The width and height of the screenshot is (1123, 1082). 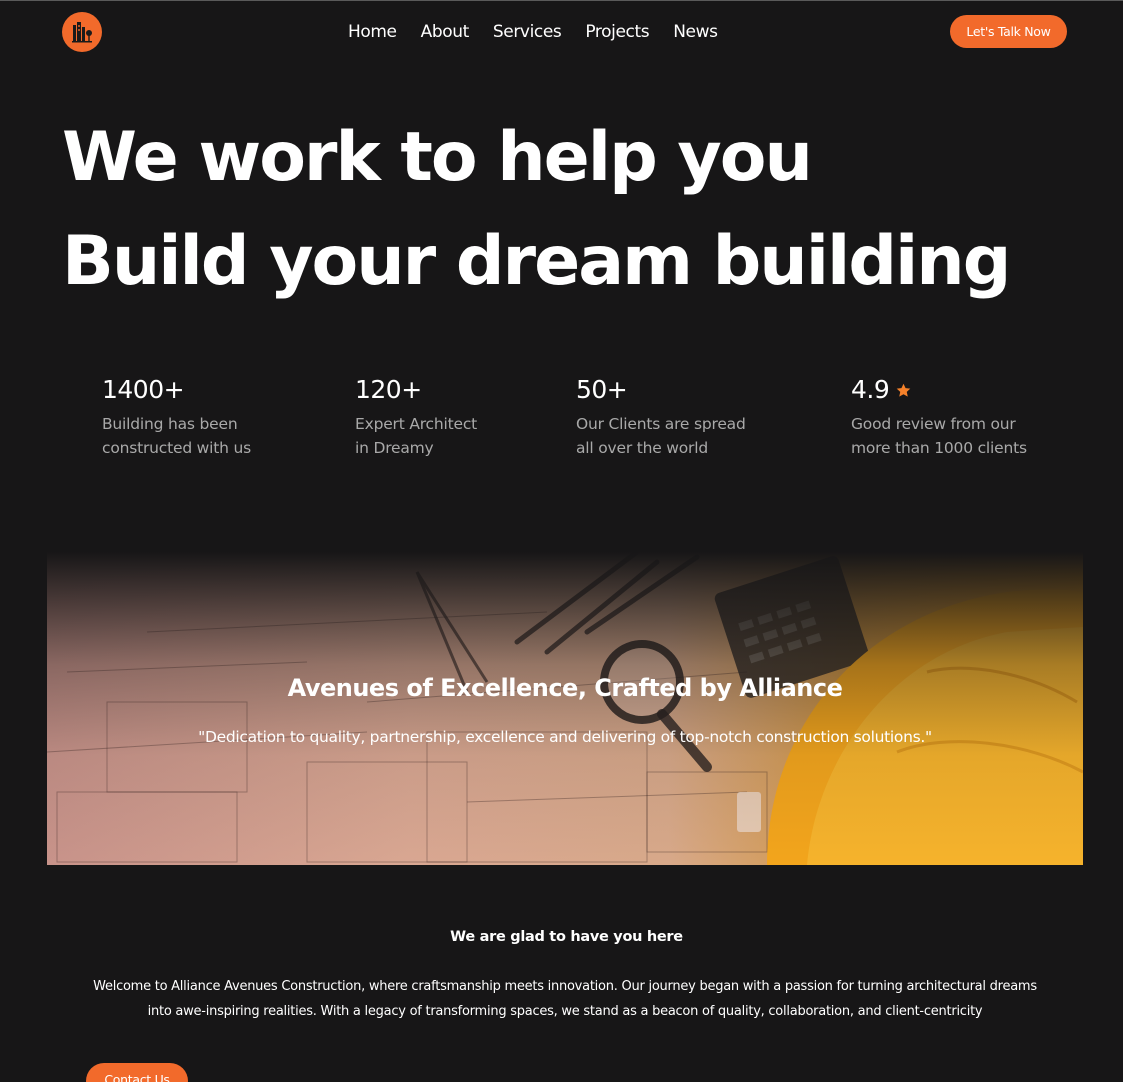 I want to click on building-icon, so click(x=82, y=32).